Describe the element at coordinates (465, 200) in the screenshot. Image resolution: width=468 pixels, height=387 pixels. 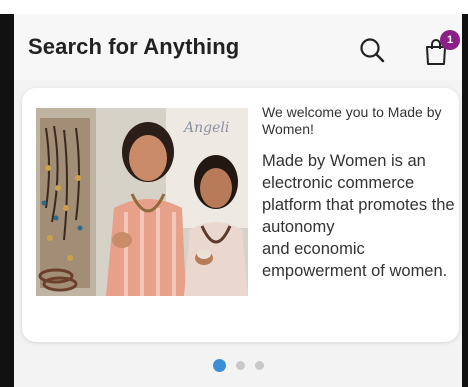
I see `device-right-bezel` at that location.